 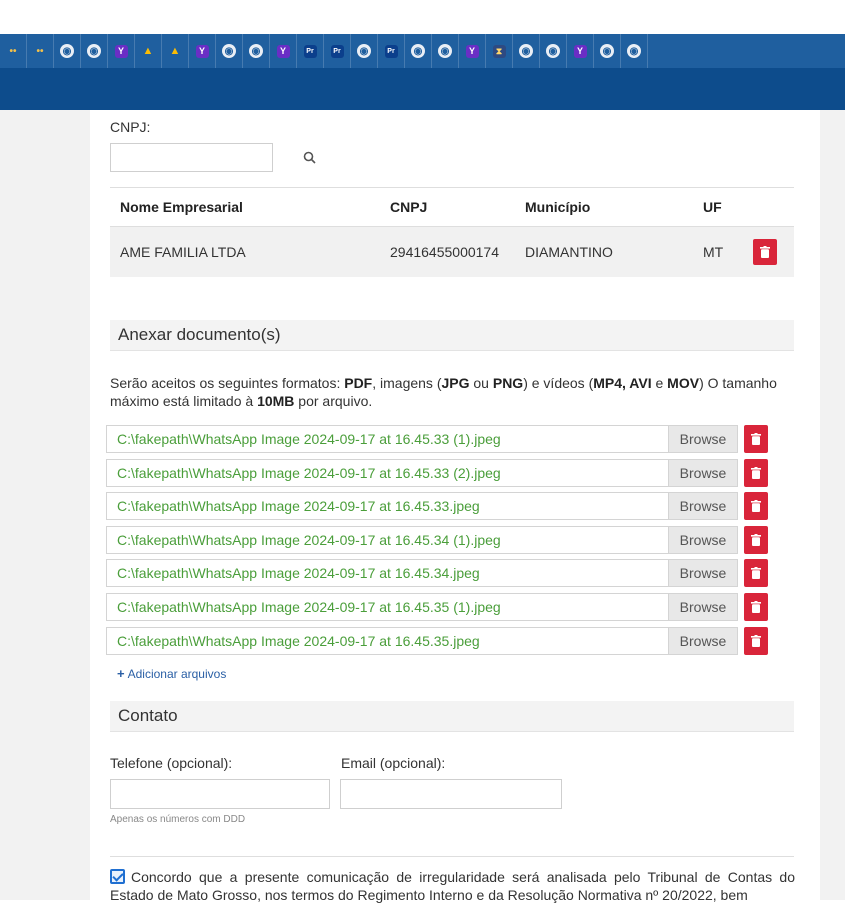 I want to click on consent-checkbox, so click(x=117, y=876).